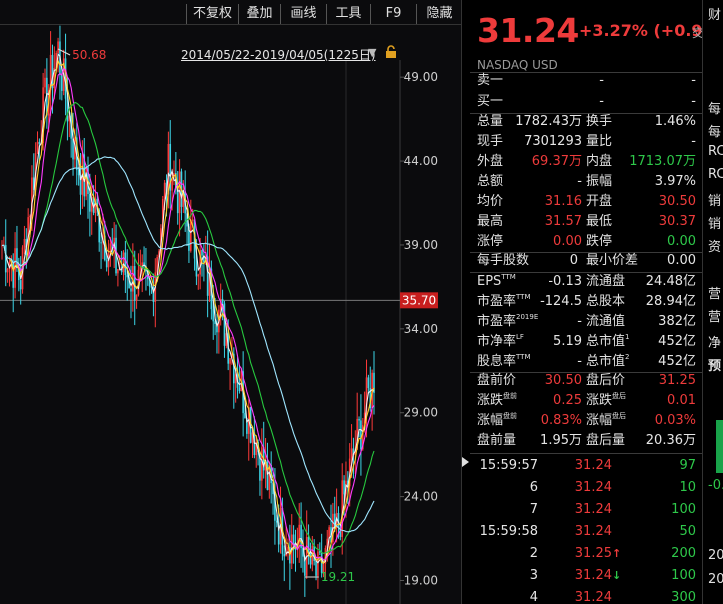 The image size is (723, 604). What do you see at coordinates (606, 301) in the screenshot?
I see `fundamental-label: 总股本` at bounding box center [606, 301].